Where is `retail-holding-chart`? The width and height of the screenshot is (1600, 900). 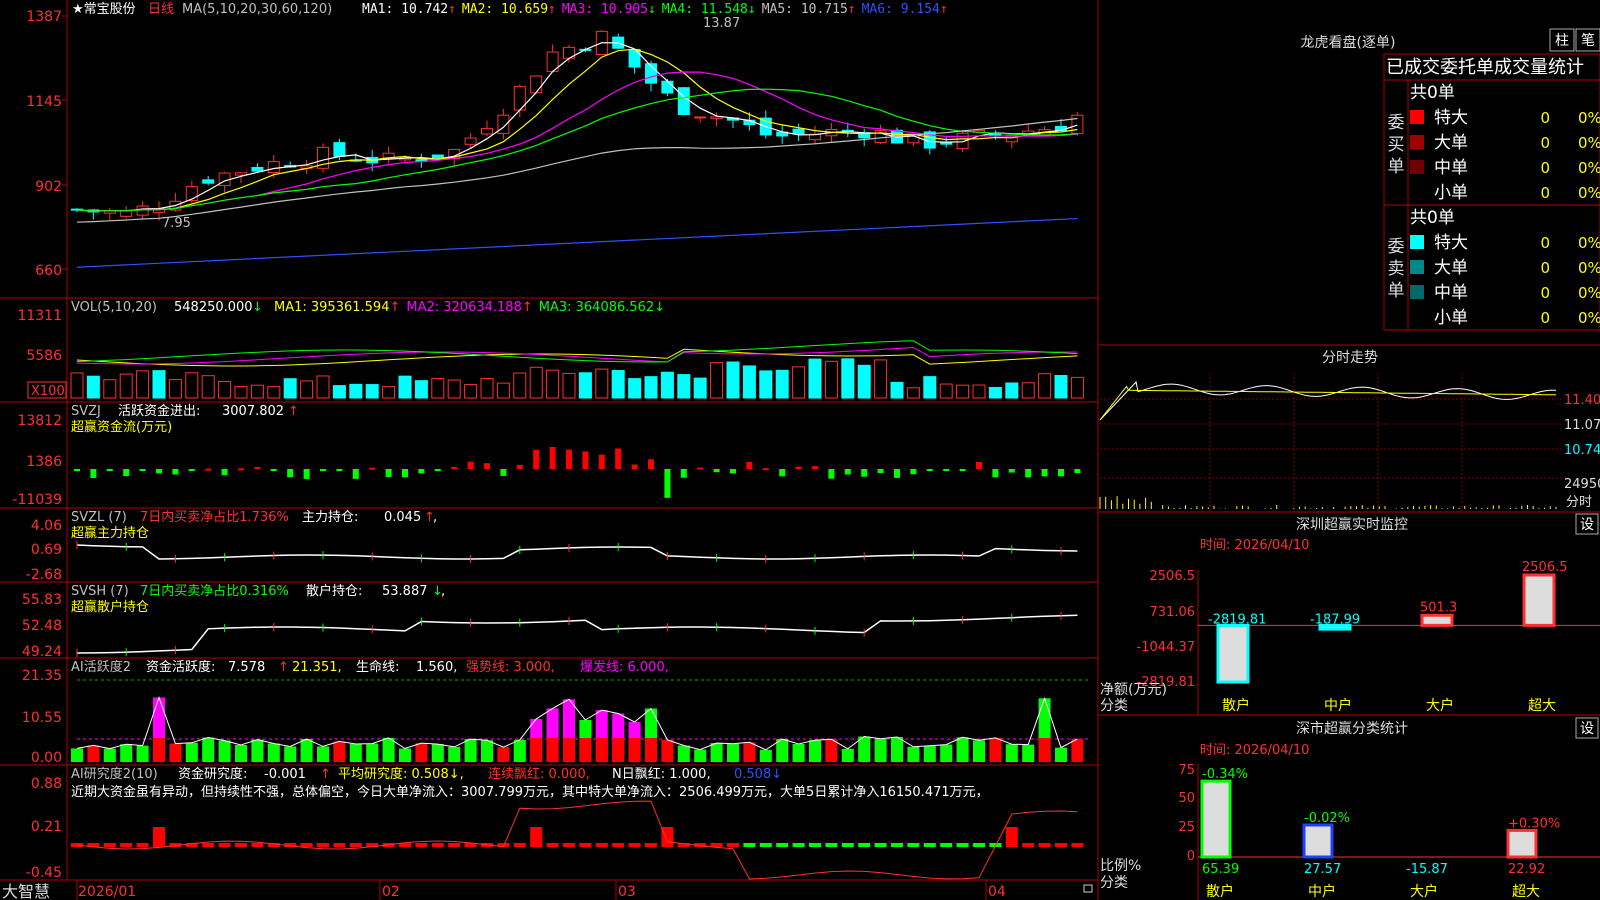 retail-holding-chart is located at coordinates (577, 634).